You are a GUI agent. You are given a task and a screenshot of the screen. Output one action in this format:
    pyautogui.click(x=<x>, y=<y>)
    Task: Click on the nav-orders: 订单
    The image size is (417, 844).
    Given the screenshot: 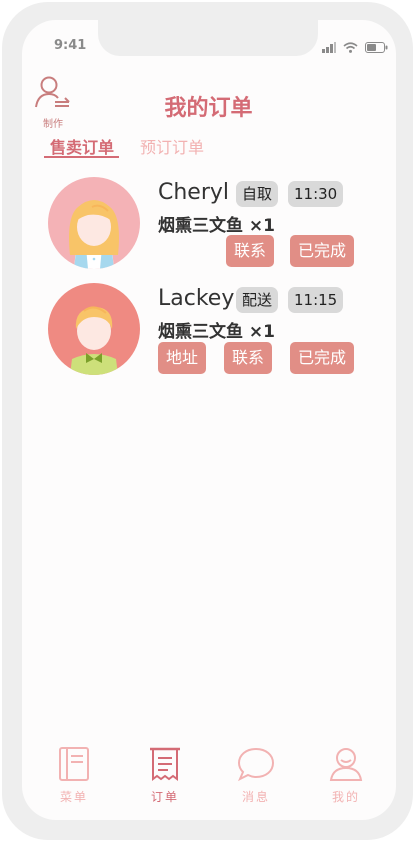 What is the action you would take?
    pyautogui.click(x=165, y=775)
    